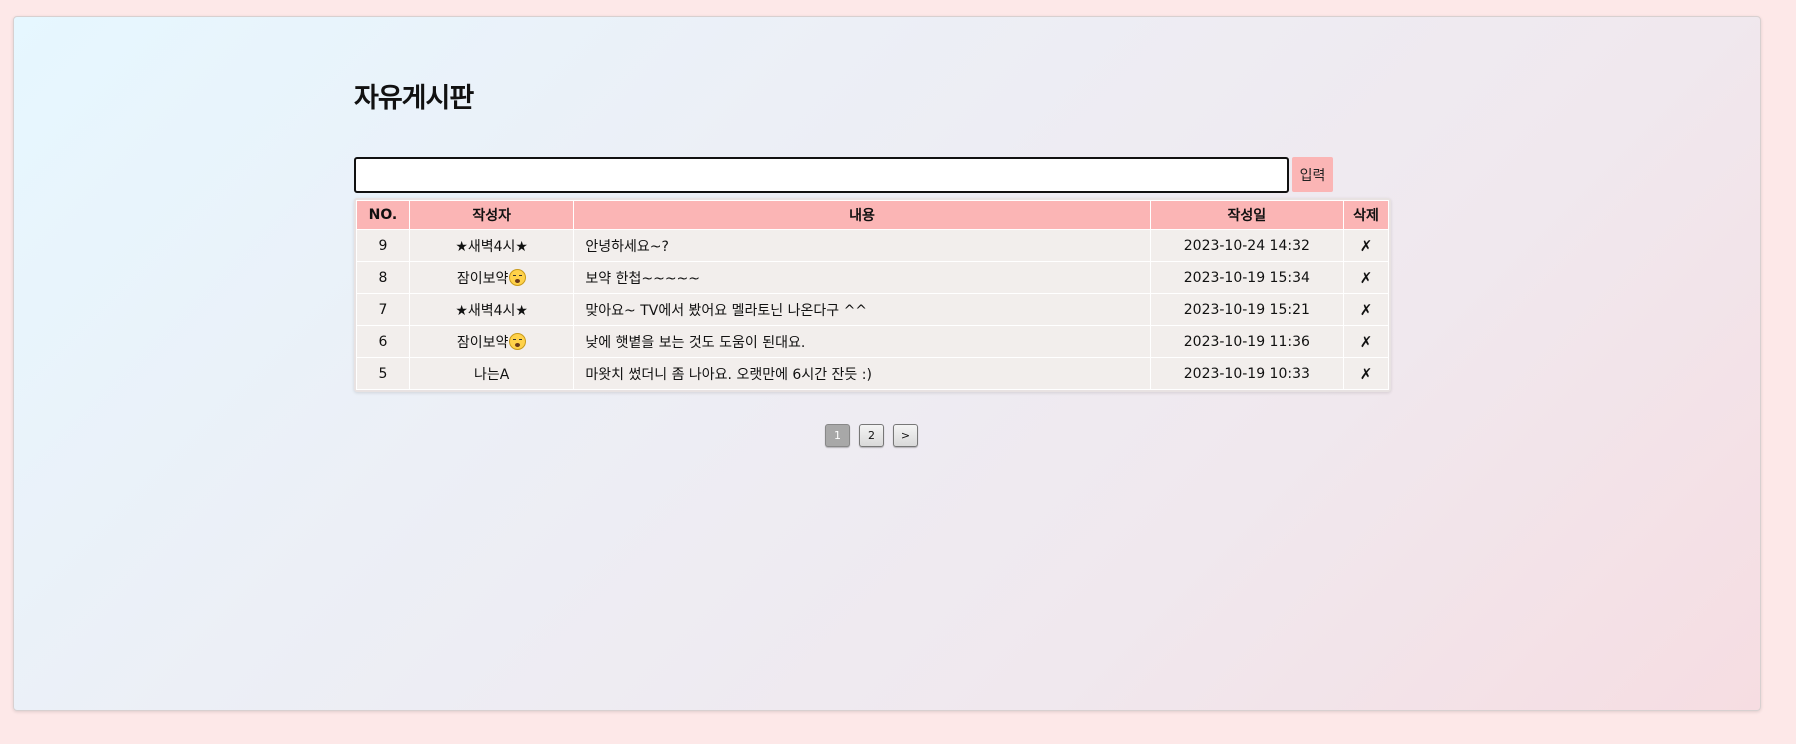  I want to click on author-name: 나는A, so click(491, 374).